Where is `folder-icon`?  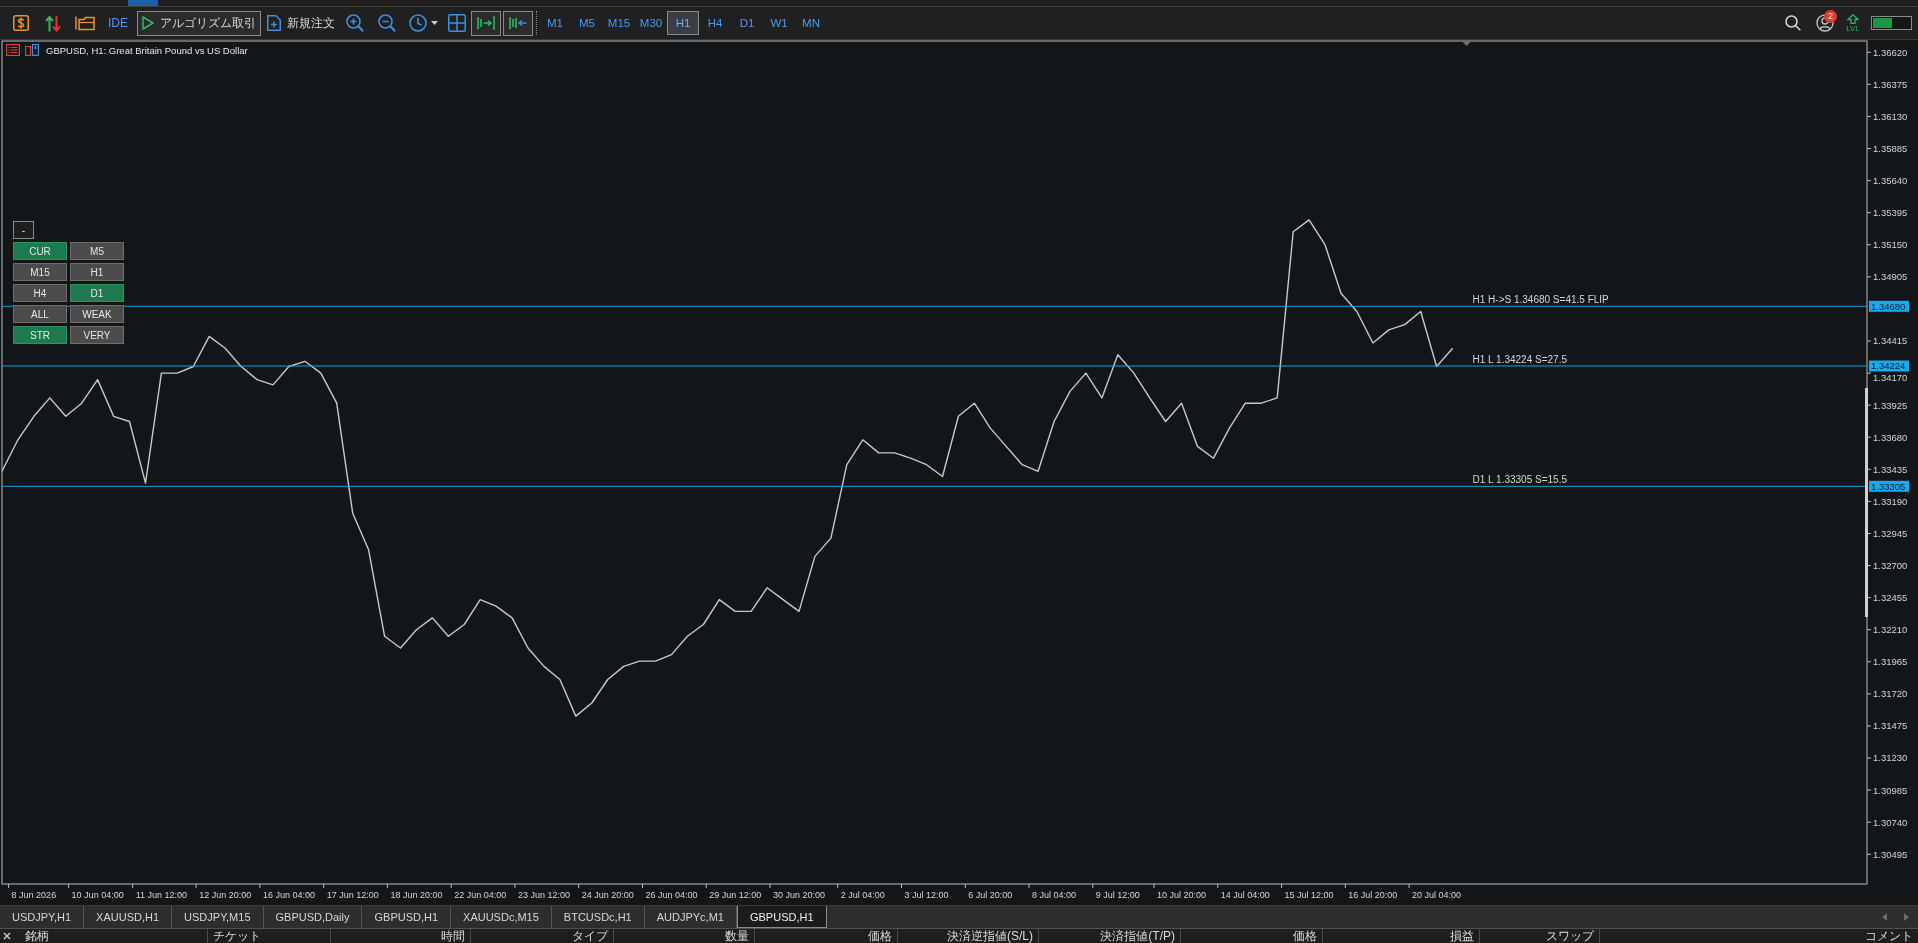 folder-icon is located at coordinates (85, 23).